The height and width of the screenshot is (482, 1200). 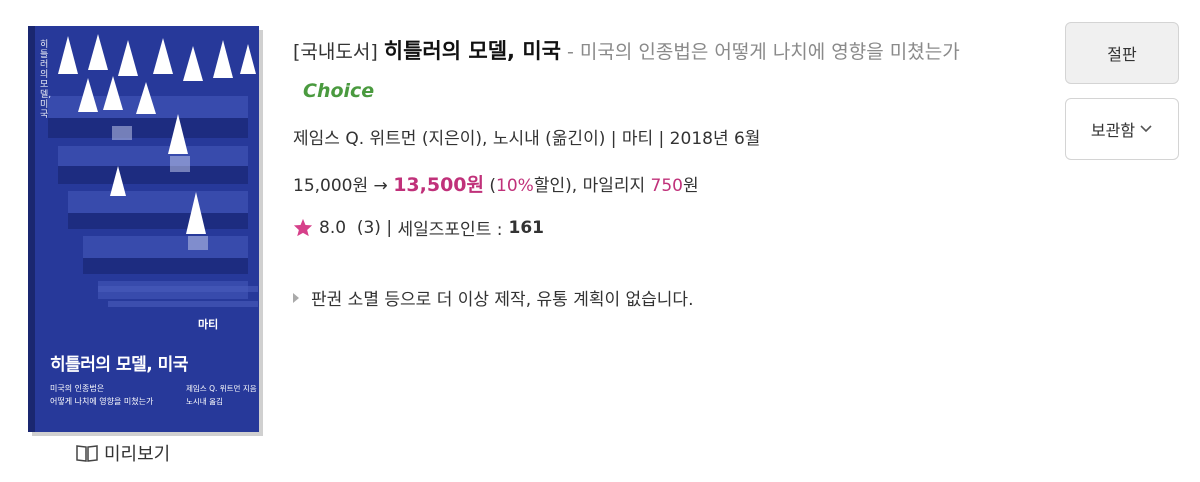 I want to click on cover-subtitle: 미국의 인종법은 어떻게 나치에 영향을 미쳤는가, so click(x=125, y=395).